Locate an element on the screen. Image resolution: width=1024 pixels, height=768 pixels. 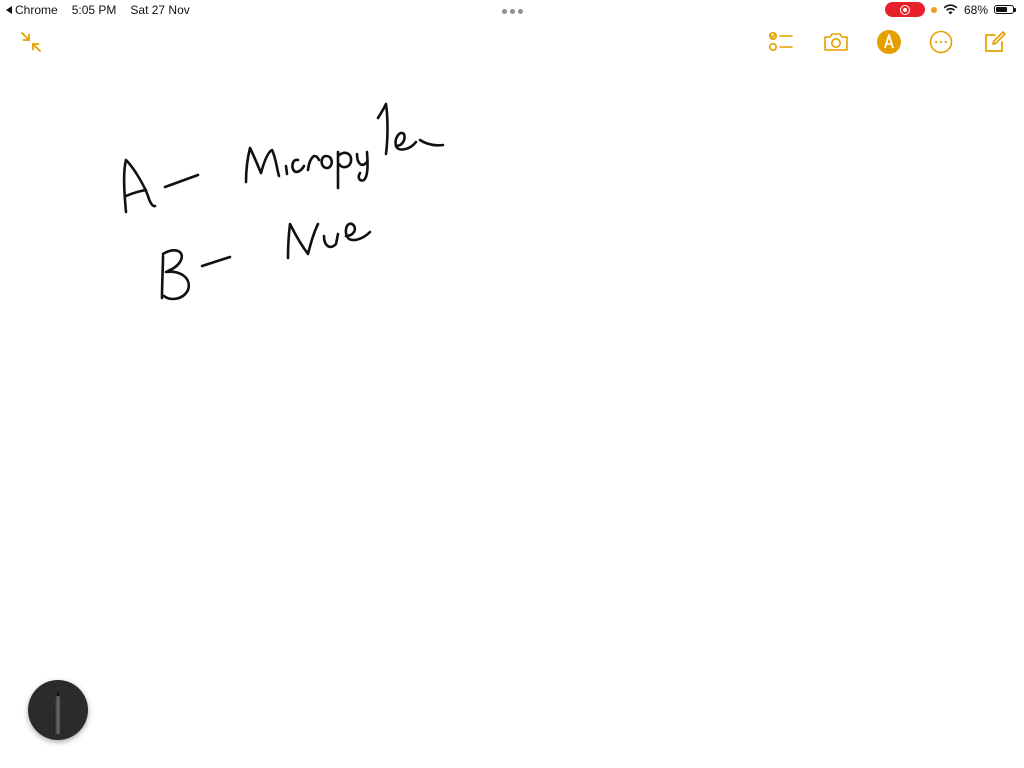
status-left: Chrome 5:05 PM Sat 27 Nov is located at coordinates (98, 10).